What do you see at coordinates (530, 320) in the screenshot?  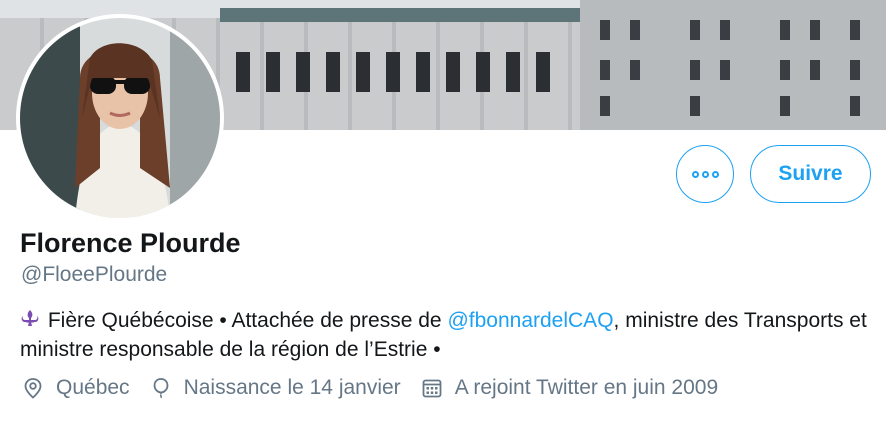 I see `bio-mention-link: @fbonnardelCAQ` at bounding box center [530, 320].